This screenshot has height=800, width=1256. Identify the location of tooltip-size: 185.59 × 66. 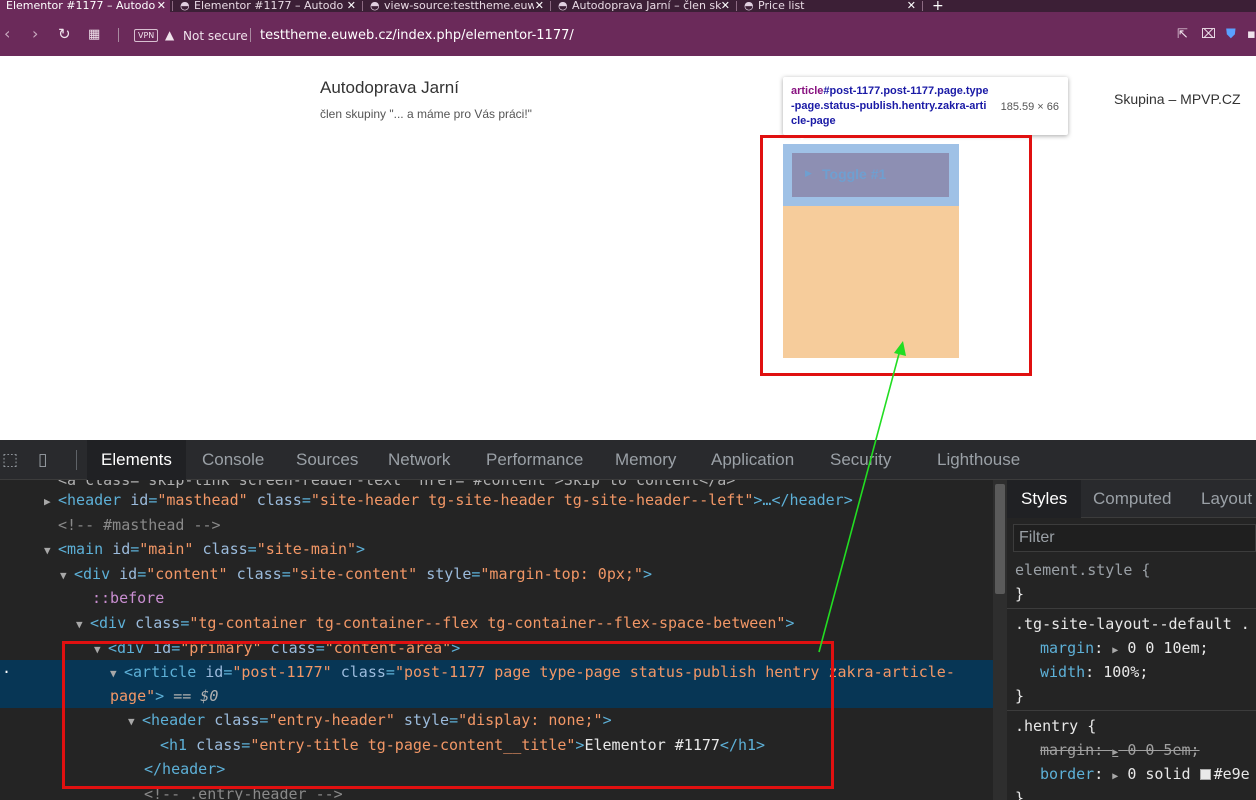
(1029, 107).